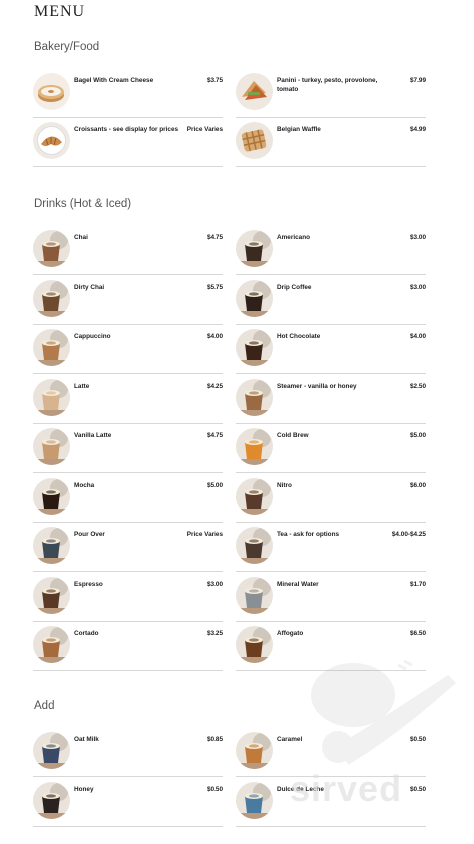 The image size is (474, 844). What do you see at coordinates (51, 545) in the screenshot?
I see `pour-over-photo` at bounding box center [51, 545].